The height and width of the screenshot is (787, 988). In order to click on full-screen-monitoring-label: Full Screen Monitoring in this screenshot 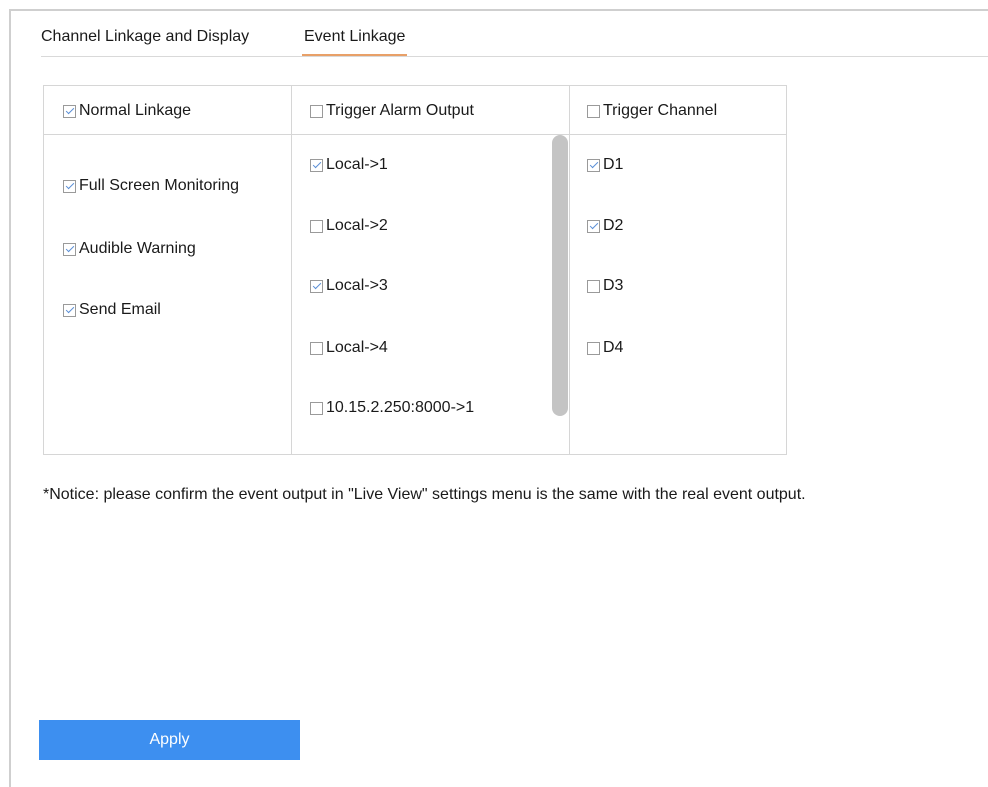, I will do `click(159, 185)`.